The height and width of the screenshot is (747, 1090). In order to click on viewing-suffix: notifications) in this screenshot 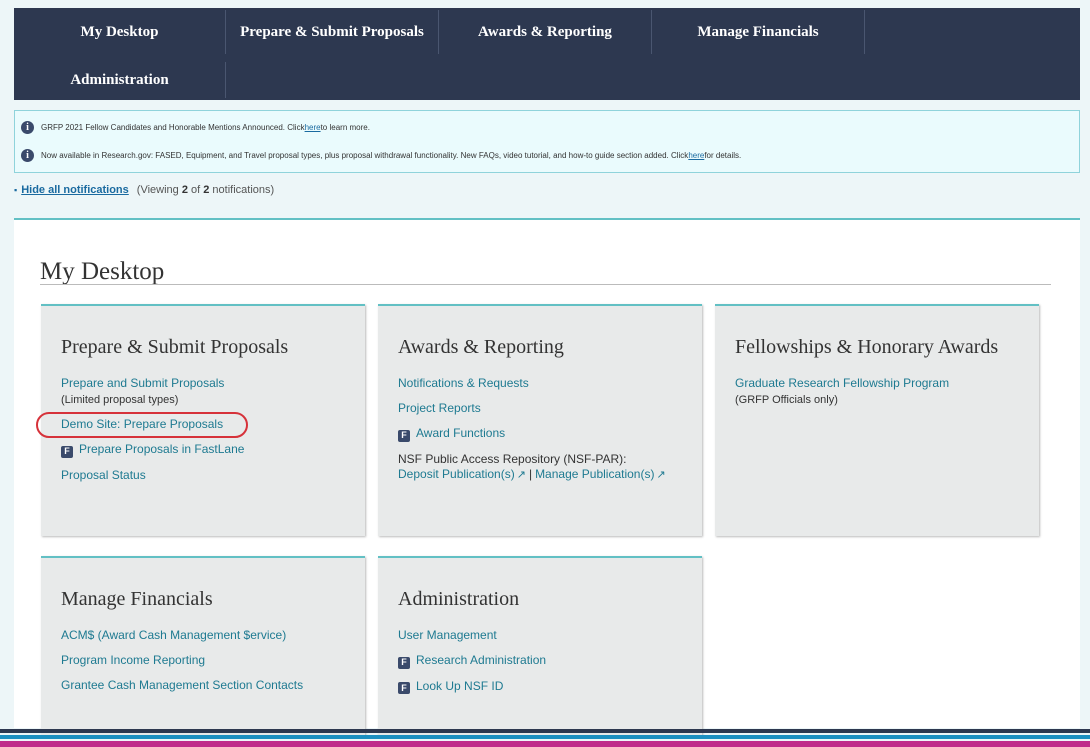, I will do `click(242, 190)`.